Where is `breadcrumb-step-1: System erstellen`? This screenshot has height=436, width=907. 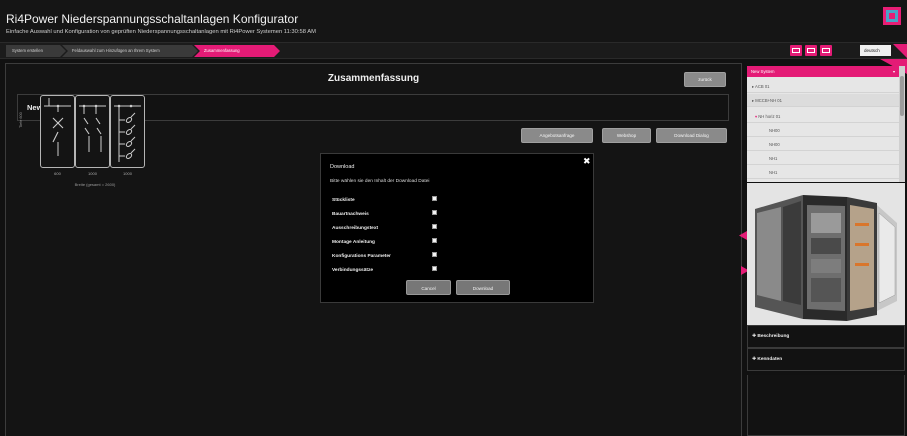 breadcrumb-step-1: System erstellen is located at coordinates (36, 51).